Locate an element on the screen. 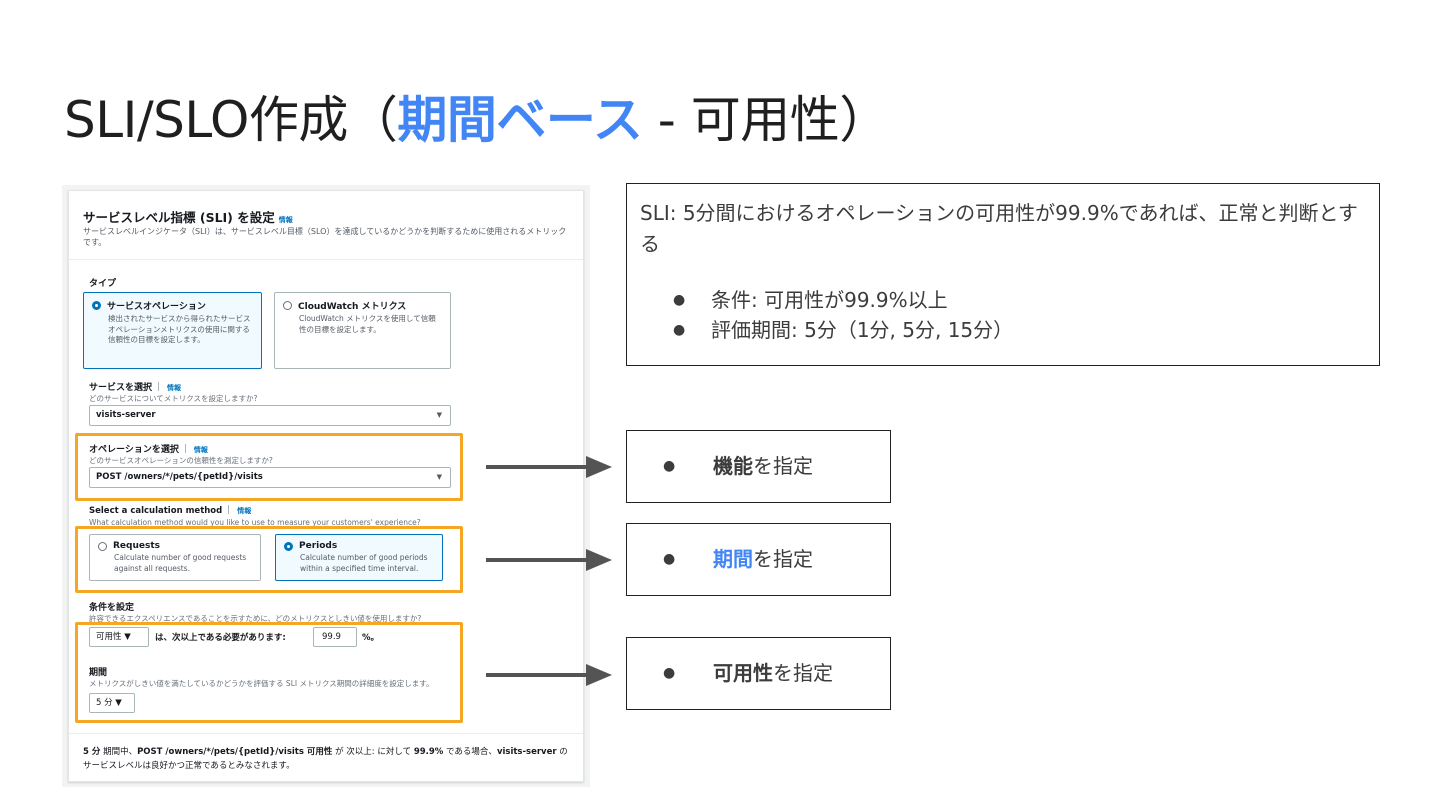 The image size is (1440, 810). slide-title: SLI/SLO作成（期間ベース - 可用性） is located at coordinates (476, 116).